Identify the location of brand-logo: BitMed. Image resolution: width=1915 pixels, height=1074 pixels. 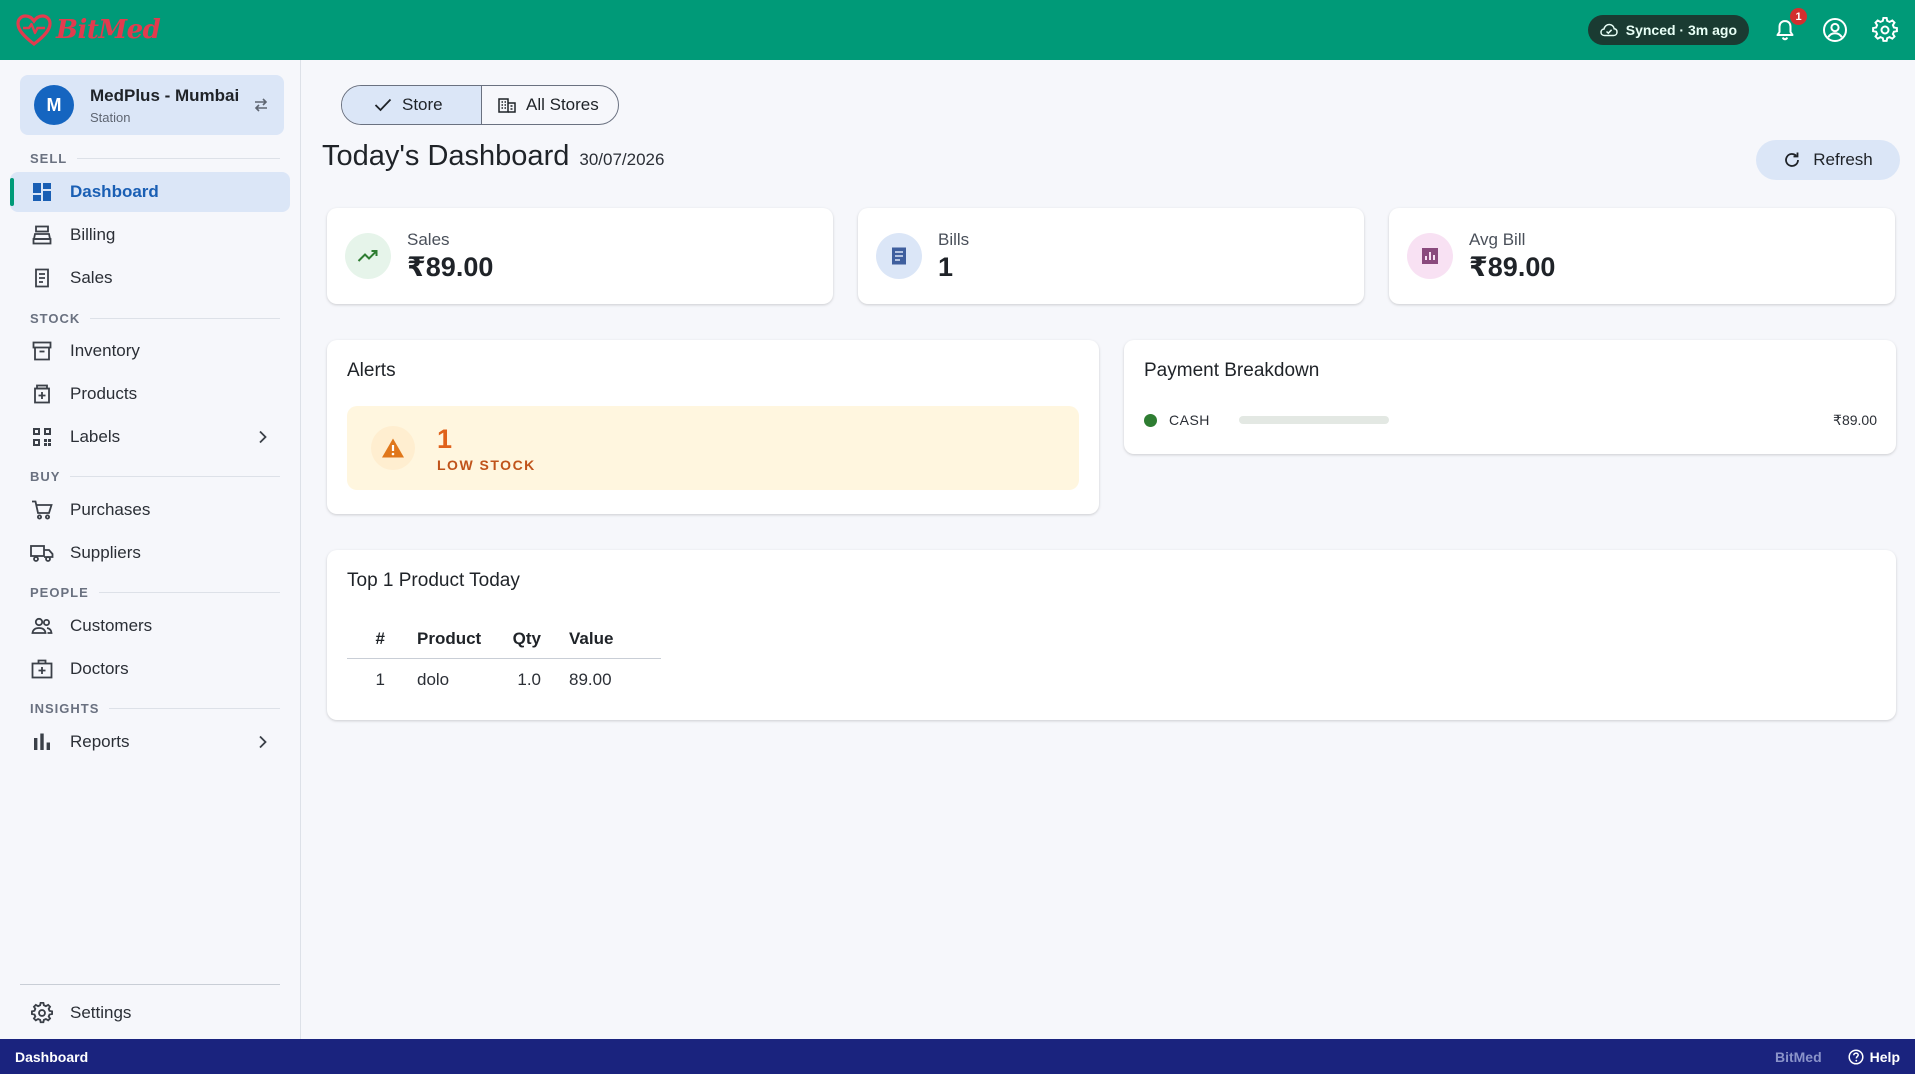
(88, 30).